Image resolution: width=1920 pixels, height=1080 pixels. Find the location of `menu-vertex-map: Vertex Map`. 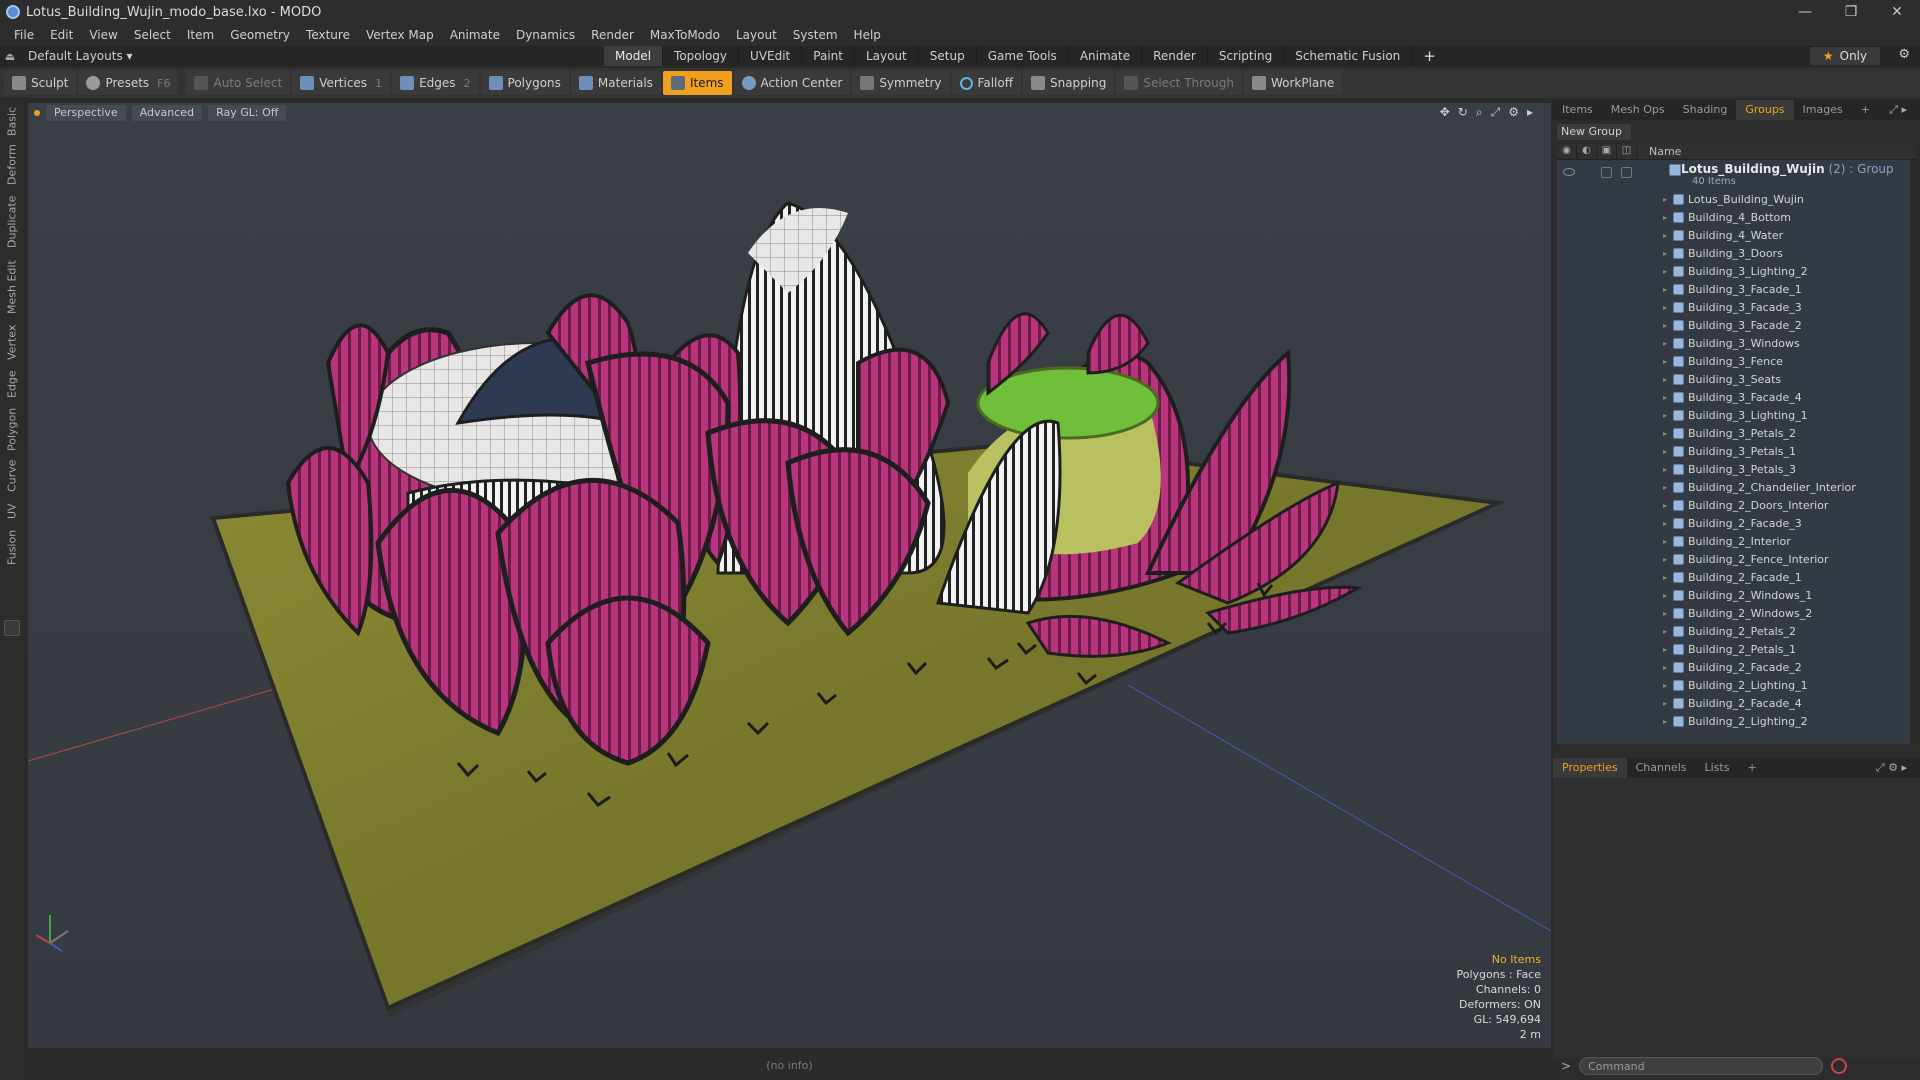

menu-vertex-map: Vertex Map is located at coordinates (400, 35).